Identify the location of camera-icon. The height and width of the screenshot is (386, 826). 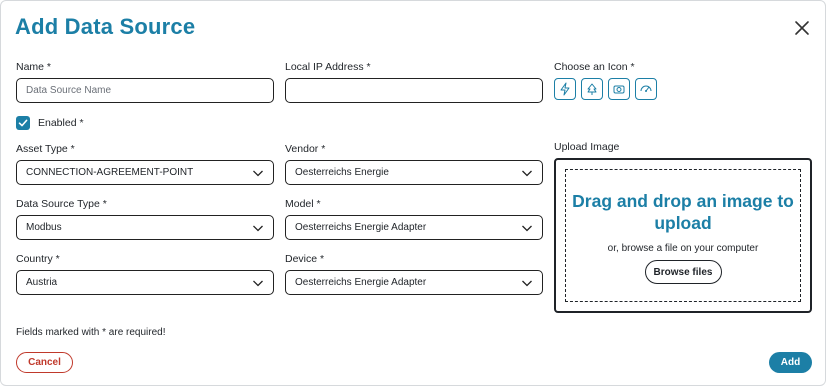
(619, 89).